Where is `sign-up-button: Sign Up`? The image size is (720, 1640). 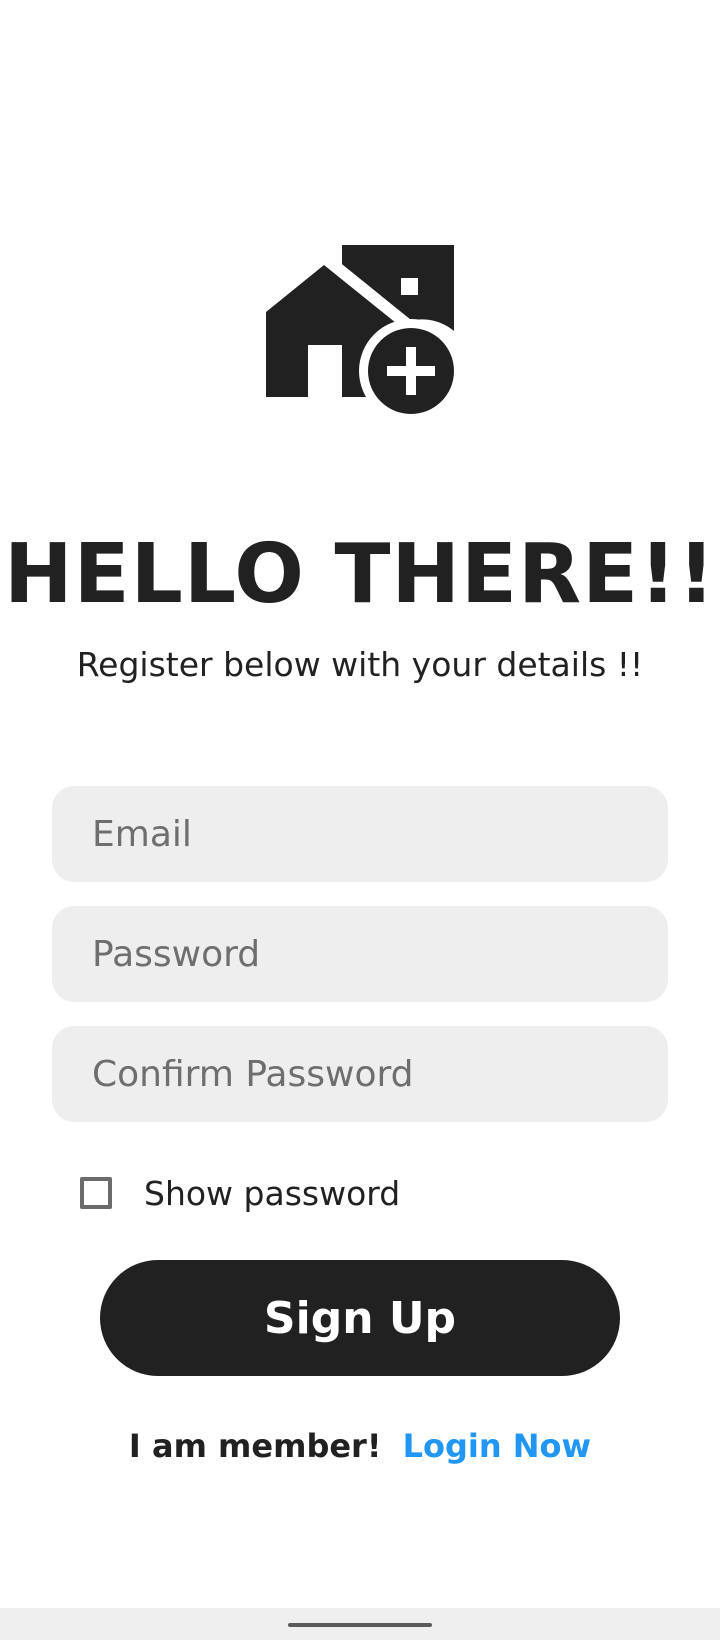 sign-up-button: Sign Up is located at coordinates (360, 1318).